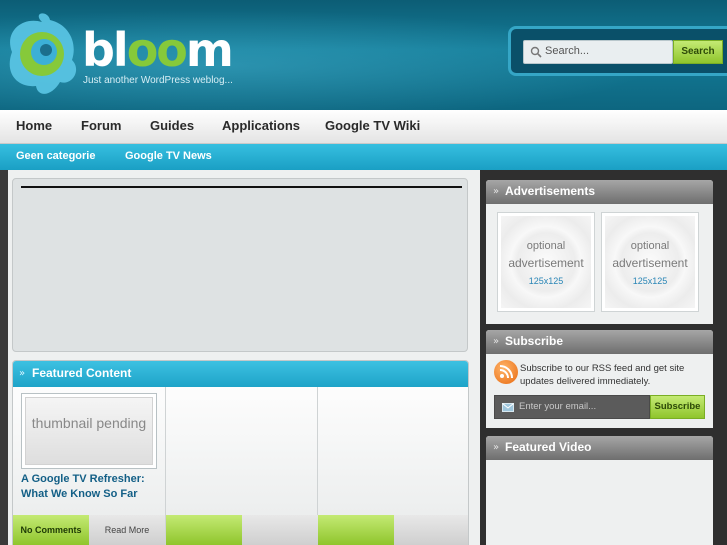 The width and height of the screenshot is (727, 545). What do you see at coordinates (548, 447) in the screenshot?
I see `widget-title: Featured Video` at bounding box center [548, 447].